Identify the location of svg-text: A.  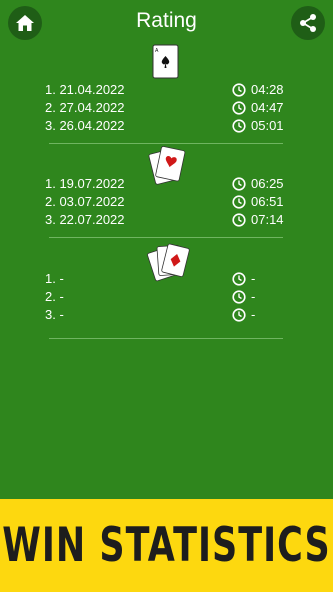
(157, 51).